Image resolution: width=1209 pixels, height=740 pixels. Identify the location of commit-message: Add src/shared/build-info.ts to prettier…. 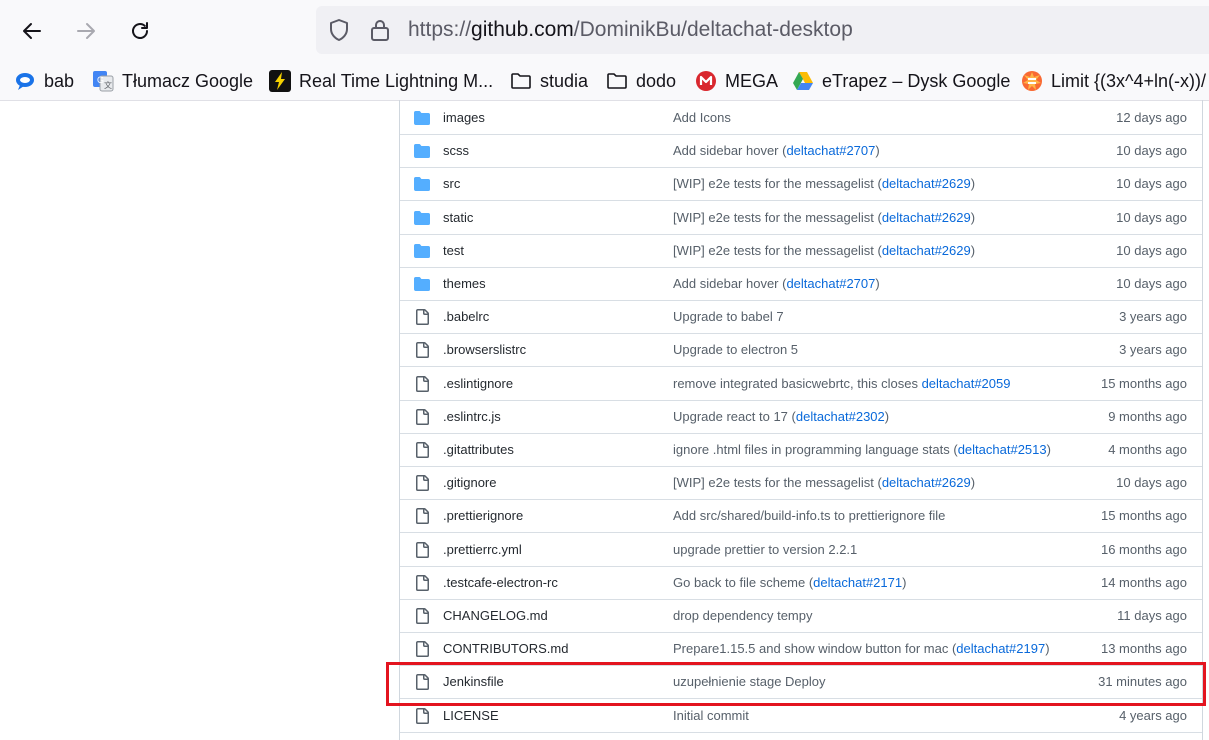
(809, 515).